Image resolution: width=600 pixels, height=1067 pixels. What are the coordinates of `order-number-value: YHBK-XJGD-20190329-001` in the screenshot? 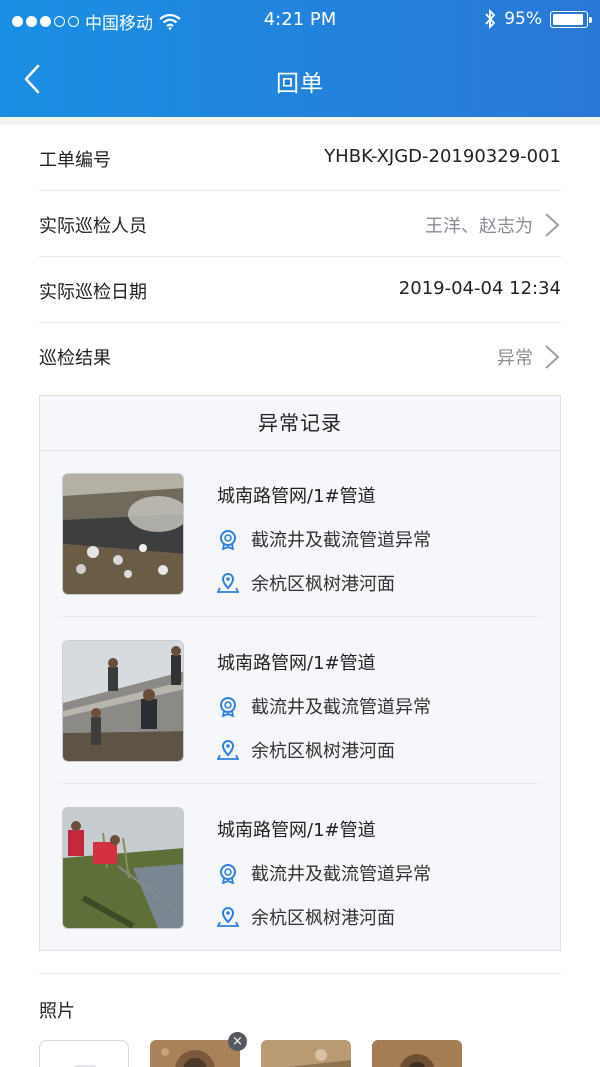 It's located at (442, 156).